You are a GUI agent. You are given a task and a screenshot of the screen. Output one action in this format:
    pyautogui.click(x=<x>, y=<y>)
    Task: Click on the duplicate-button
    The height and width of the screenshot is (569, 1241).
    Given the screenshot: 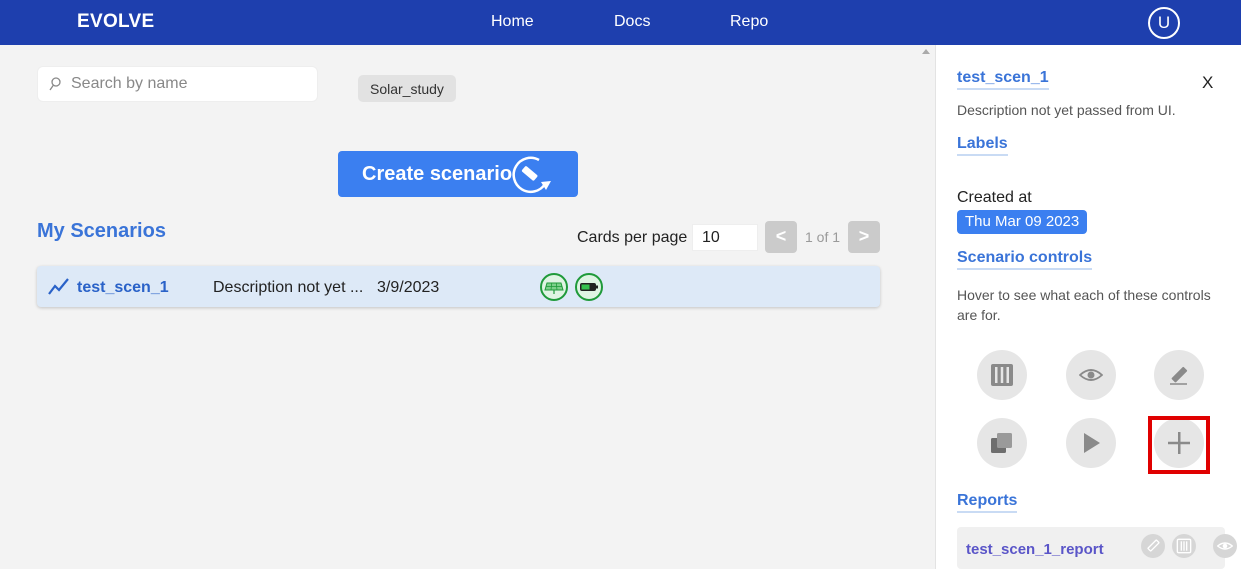 What is the action you would take?
    pyautogui.click(x=1002, y=443)
    